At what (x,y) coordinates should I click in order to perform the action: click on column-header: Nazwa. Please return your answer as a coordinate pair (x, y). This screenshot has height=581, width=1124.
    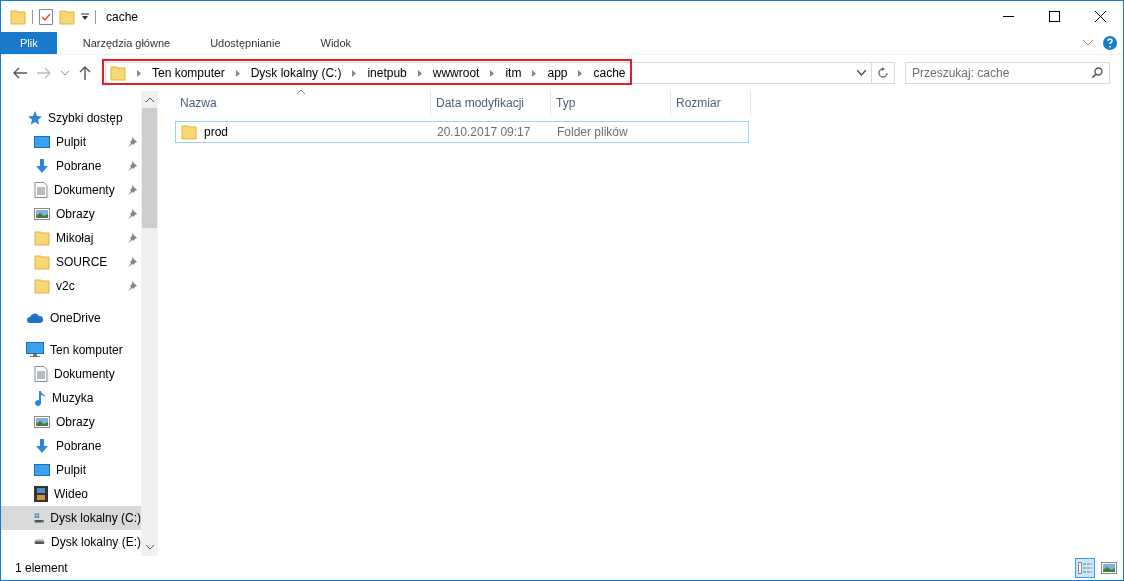
    Looking at the image, I should click on (303, 103).